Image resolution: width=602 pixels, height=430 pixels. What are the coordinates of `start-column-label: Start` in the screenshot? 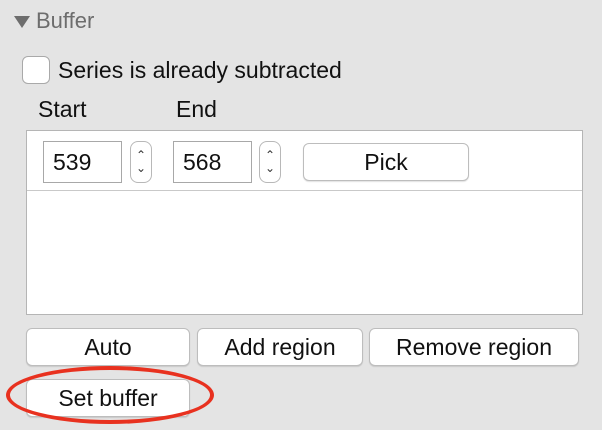 It's located at (62, 109).